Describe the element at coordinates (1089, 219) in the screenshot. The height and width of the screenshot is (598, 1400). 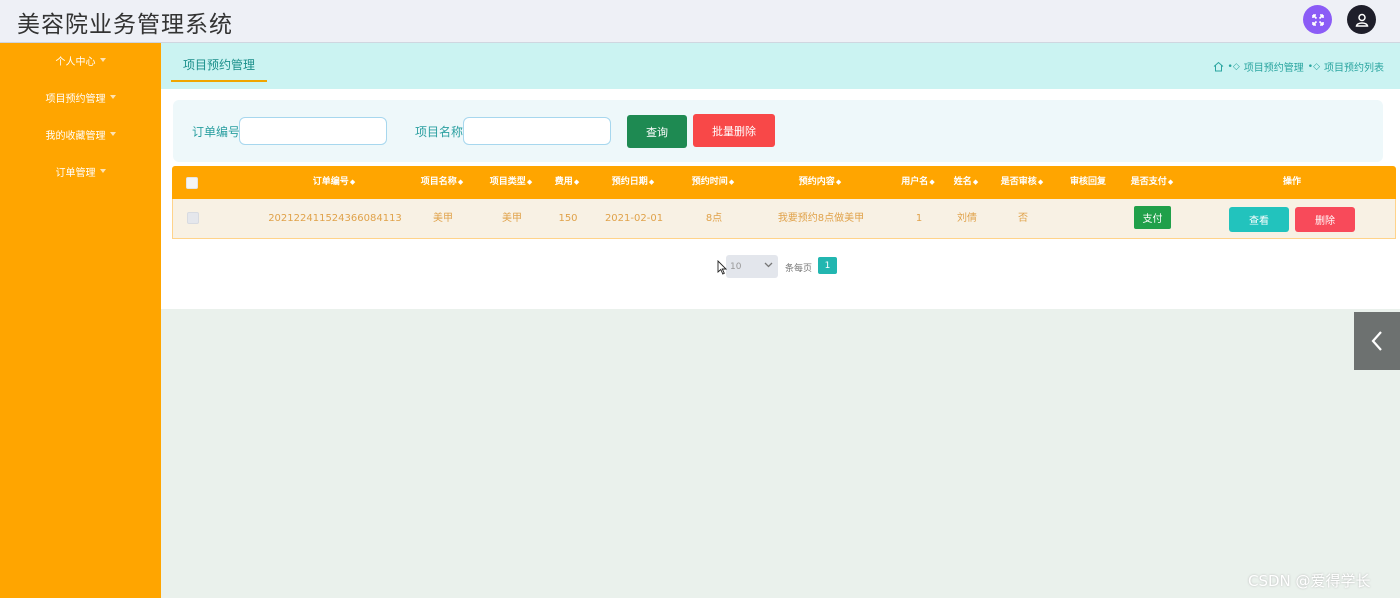
I see `cell-reply` at that location.